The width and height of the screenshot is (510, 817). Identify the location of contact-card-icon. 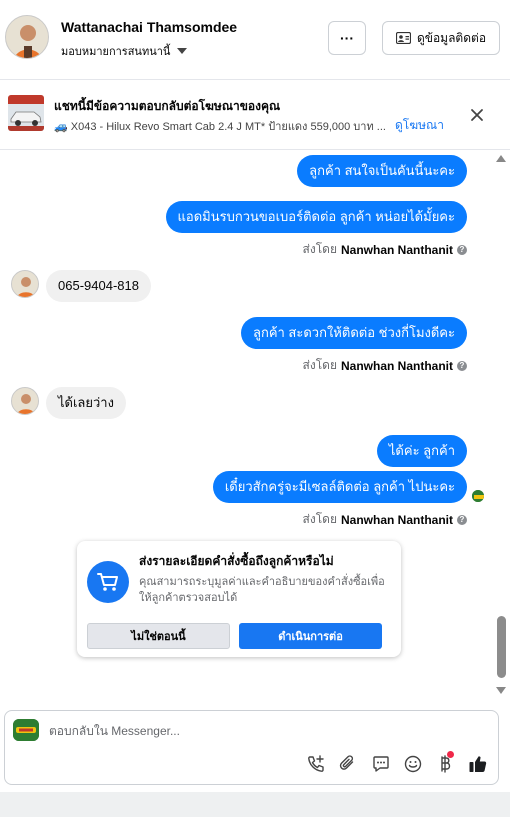
(403, 38).